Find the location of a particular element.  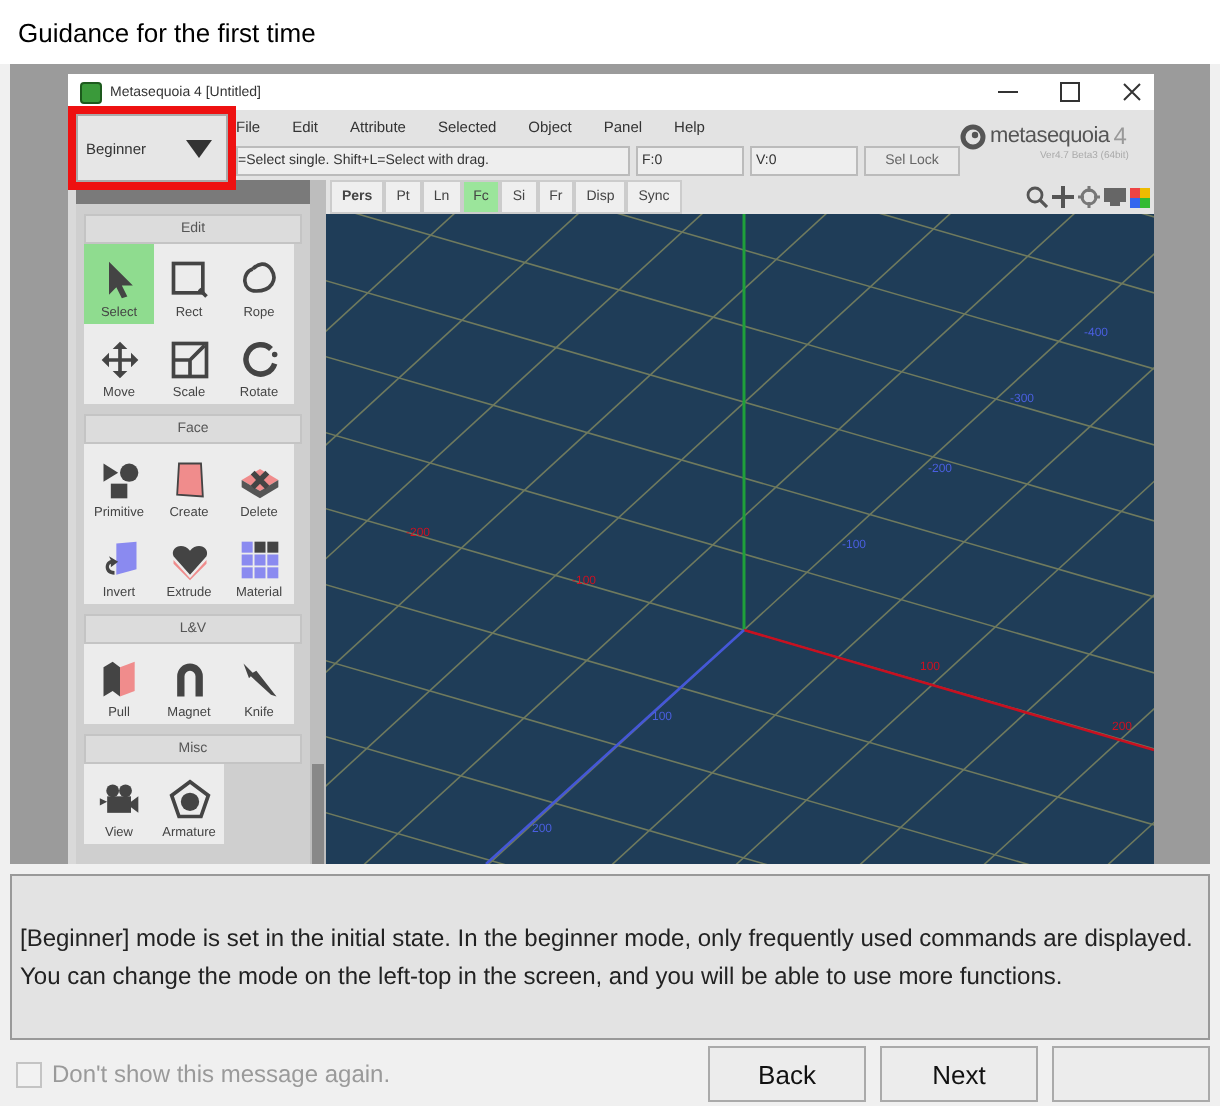

checkbox-square is located at coordinates (29, 1074).